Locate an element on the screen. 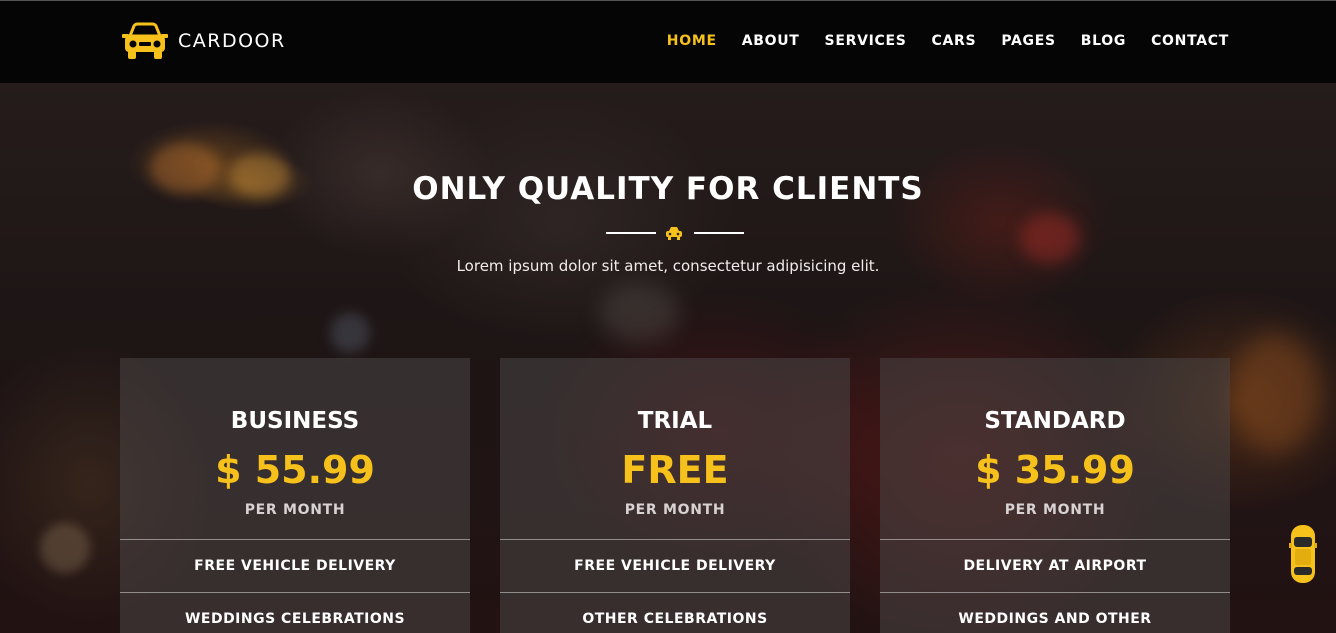 This screenshot has width=1336, height=633. plan-price: $ 35.99 is located at coordinates (1055, 470).